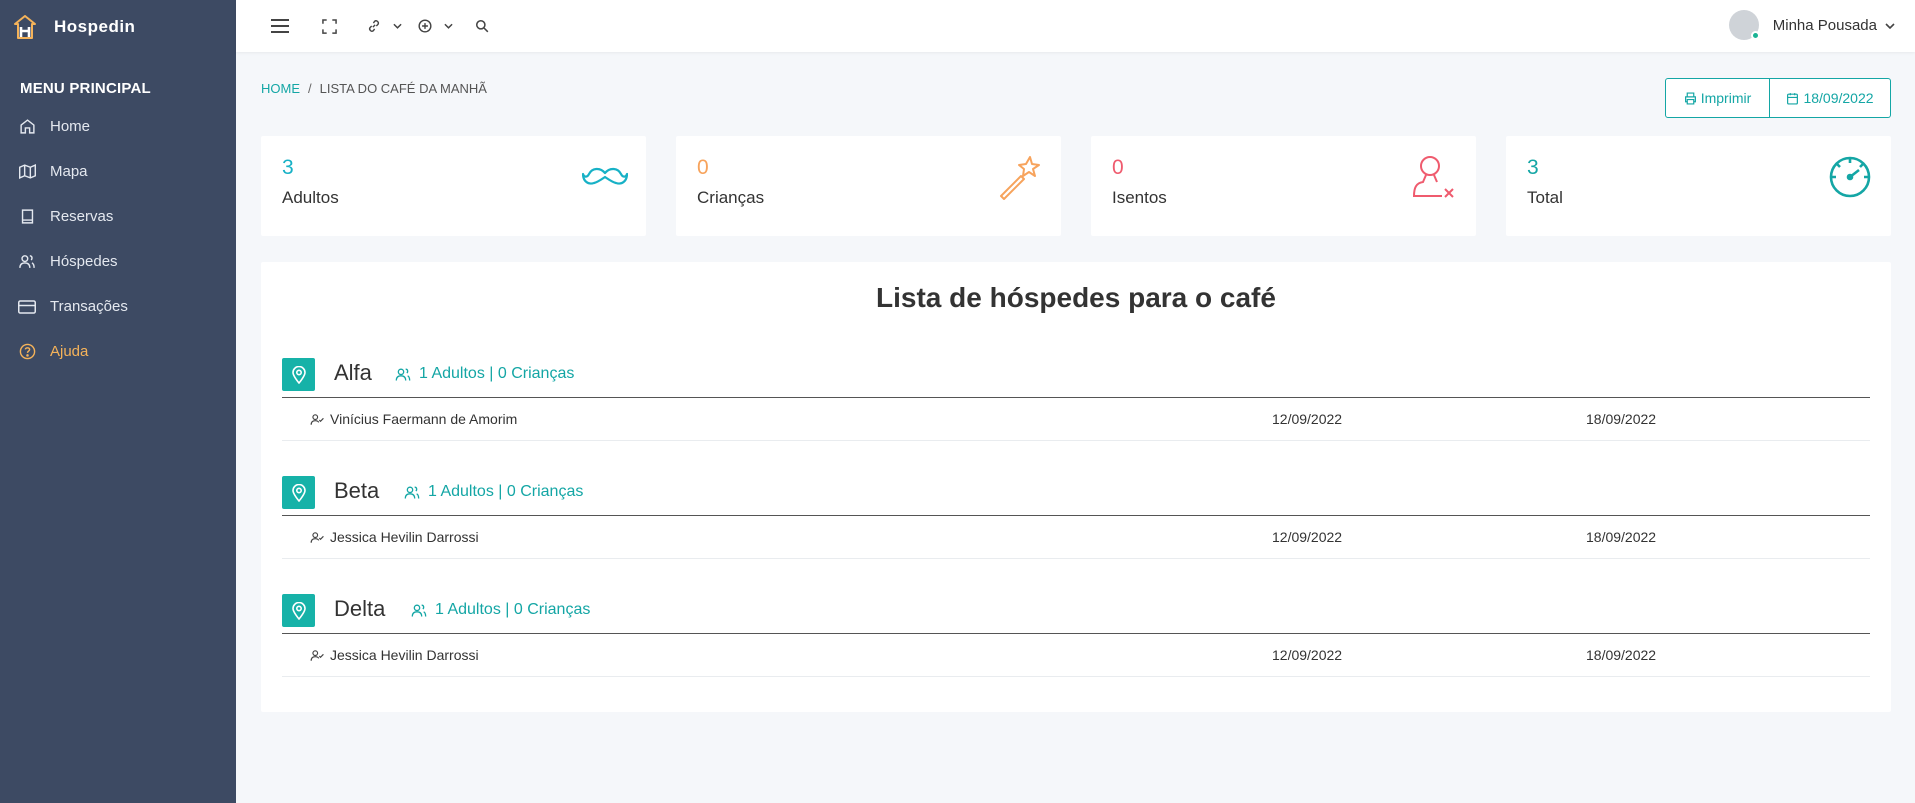 This screenshot has width=1915, height=803. Describe the element at coordinates (1726, 98) in the screenshot. I see `print-label: Imprimir` at that location.